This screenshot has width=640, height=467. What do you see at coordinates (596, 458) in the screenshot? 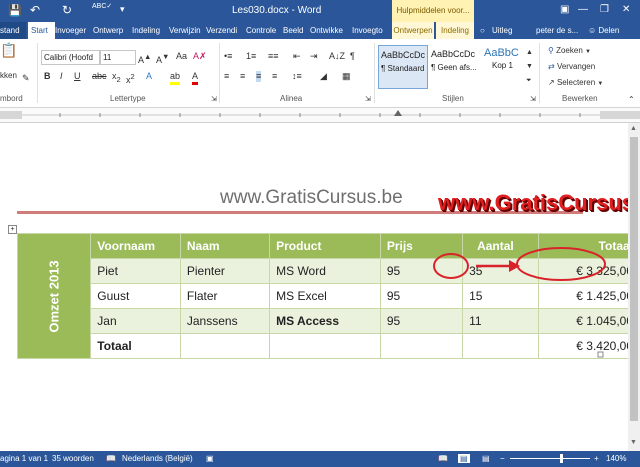
I see `zoom-in-icon: +` at bounding box center [596, 458].